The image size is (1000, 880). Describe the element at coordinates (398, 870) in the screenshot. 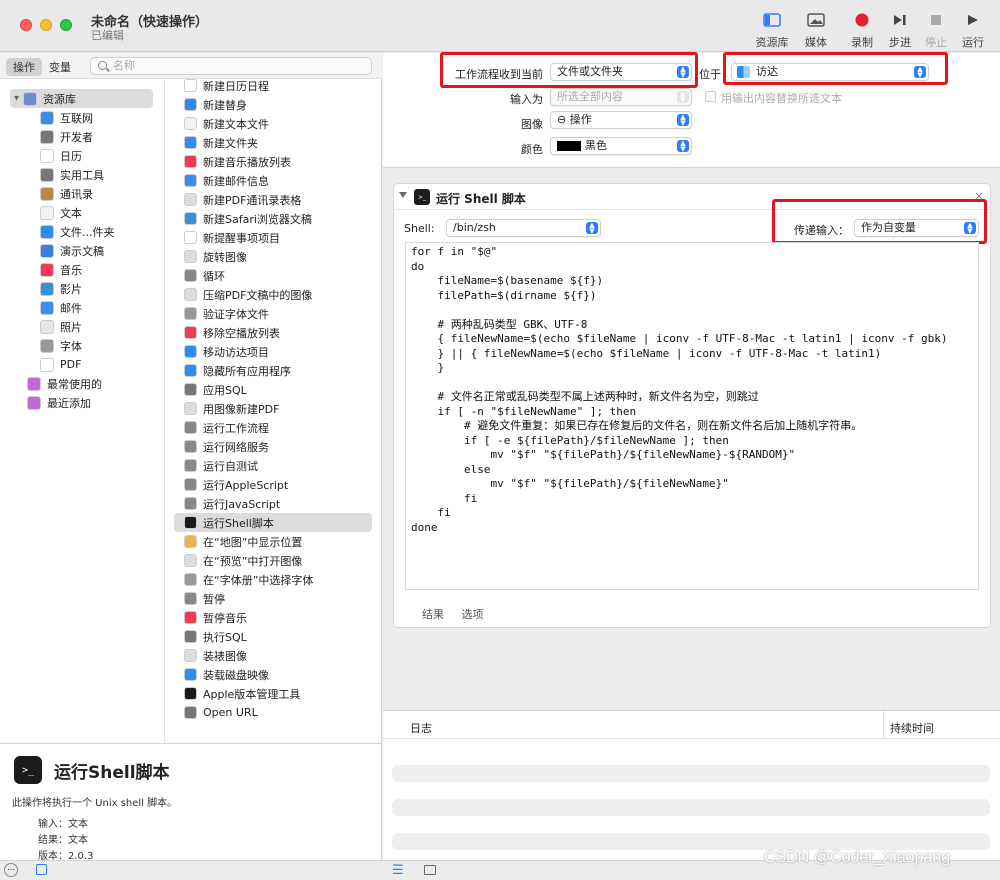

I see `list-view-icon: ☰` at that location.